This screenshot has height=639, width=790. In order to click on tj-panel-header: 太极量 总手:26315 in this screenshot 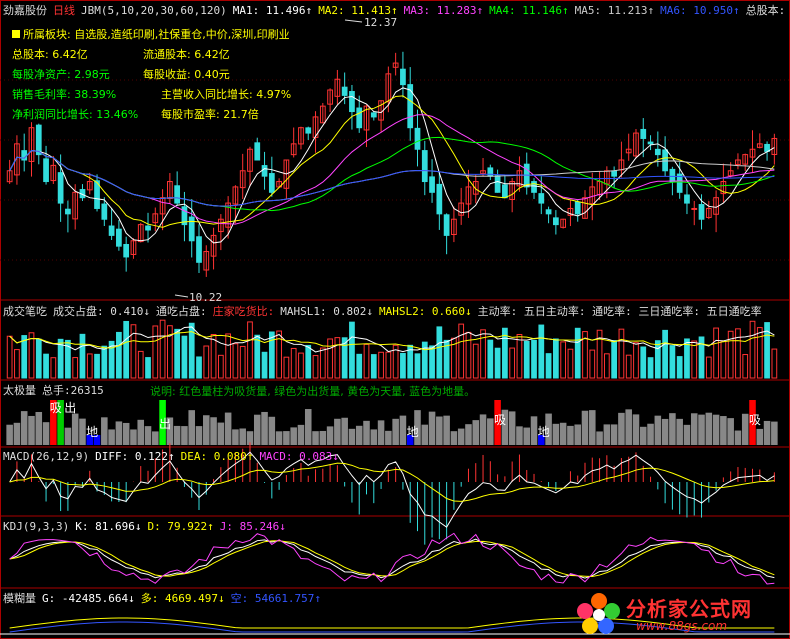, I will do `click(56, 390)`.